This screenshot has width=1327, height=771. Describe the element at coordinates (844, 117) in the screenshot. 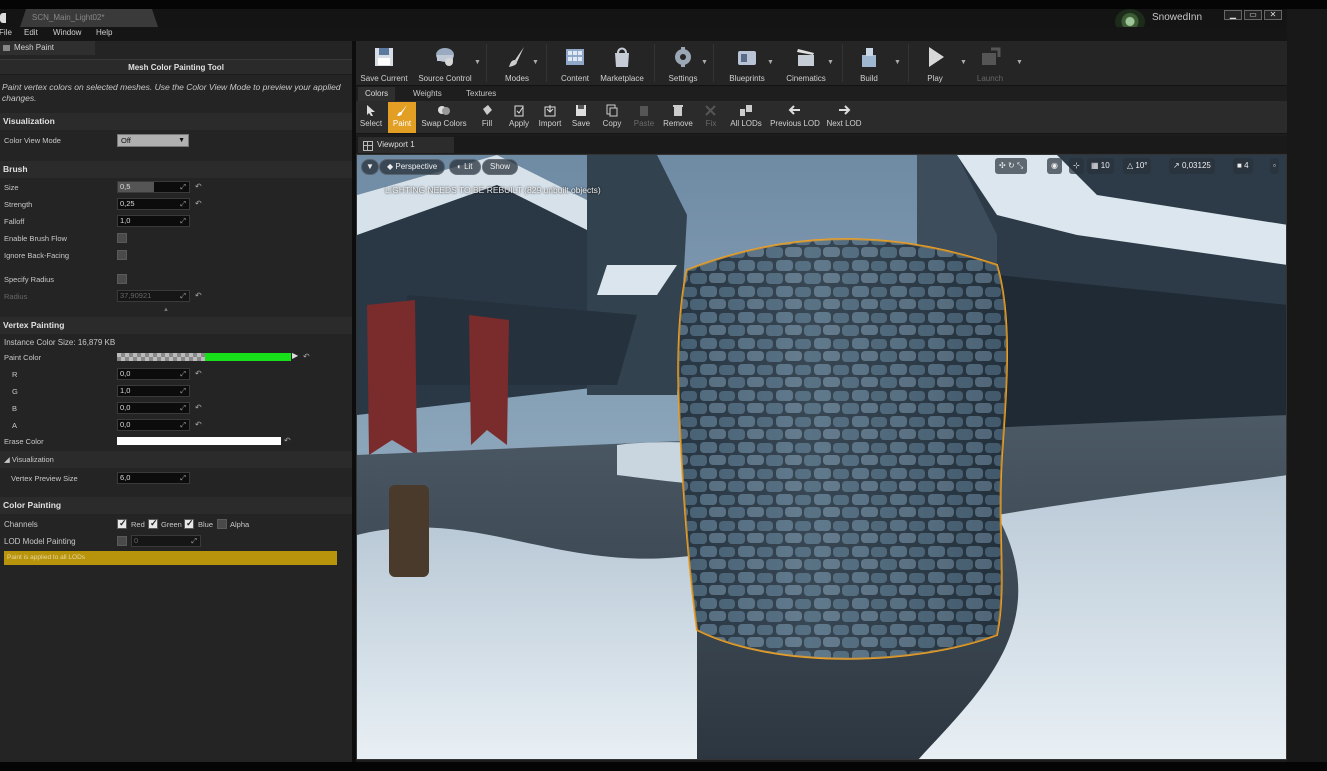

I see `next-lod-button: Next LOD` at that location.